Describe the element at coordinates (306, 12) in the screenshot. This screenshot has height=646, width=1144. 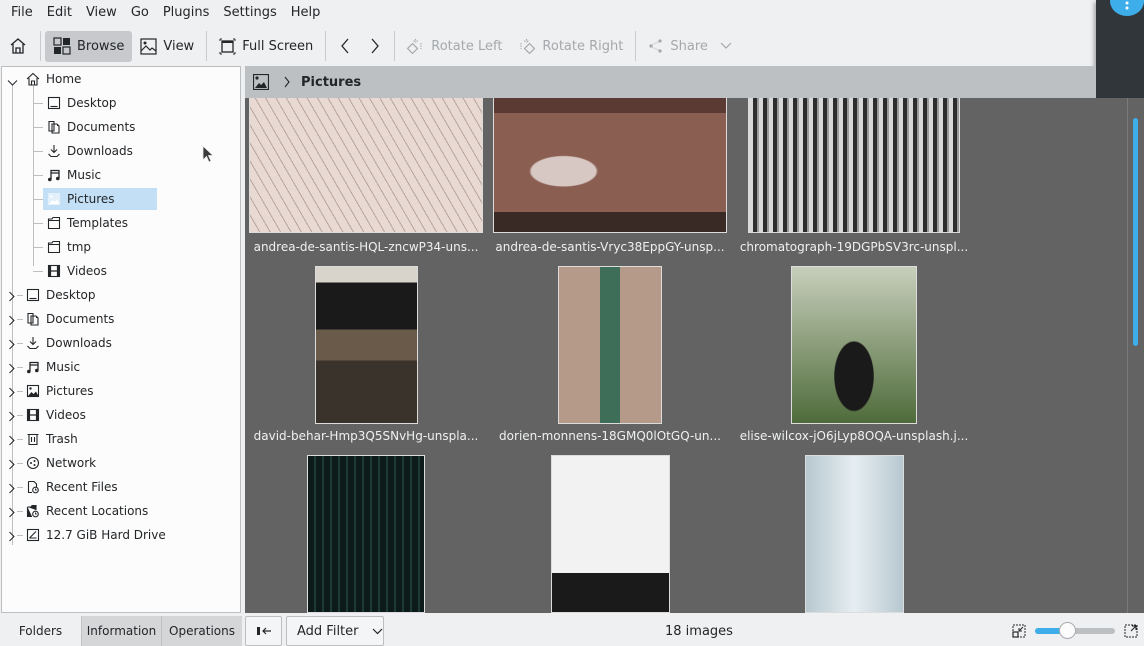
I see `menu-help: Help` at that location.